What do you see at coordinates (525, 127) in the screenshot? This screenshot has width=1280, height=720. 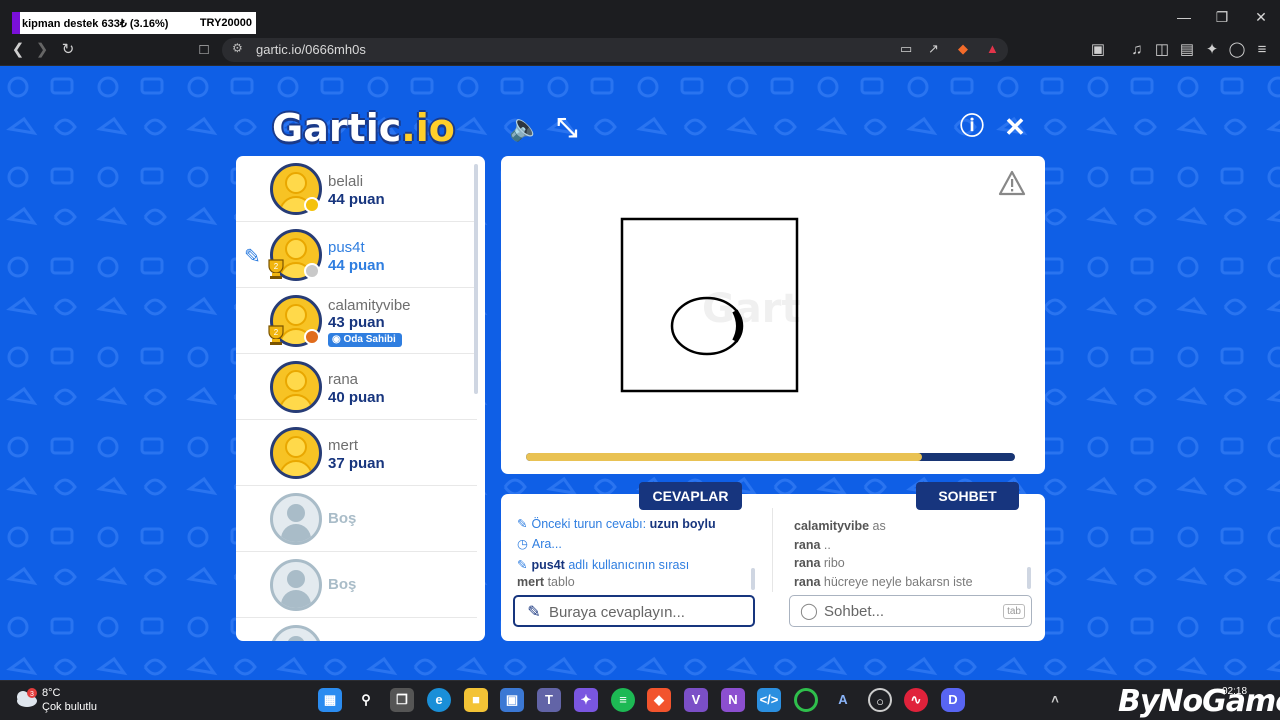 I see `sound-icon: 🔈` at bounding box center [525, 127].